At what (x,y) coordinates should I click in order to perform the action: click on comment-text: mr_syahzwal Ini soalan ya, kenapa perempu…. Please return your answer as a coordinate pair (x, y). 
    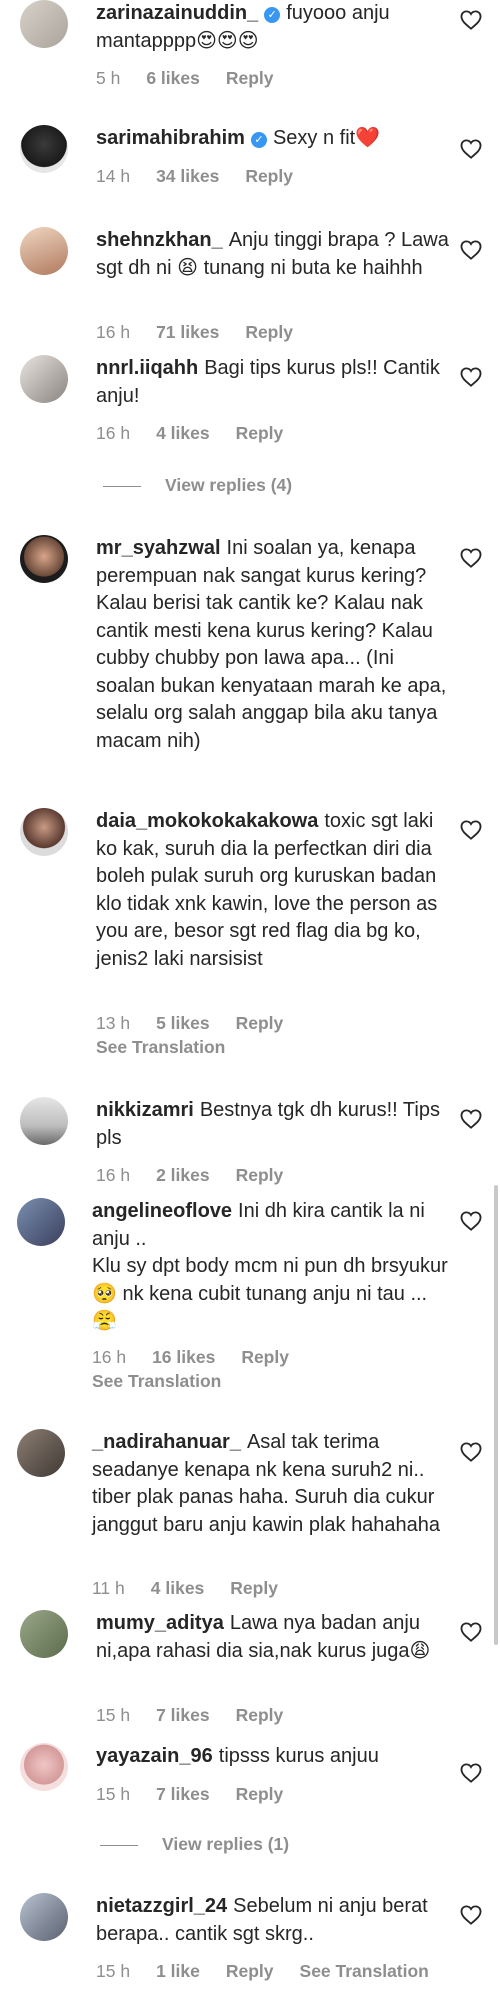
    Looking at the image, I should click on (276, 645).